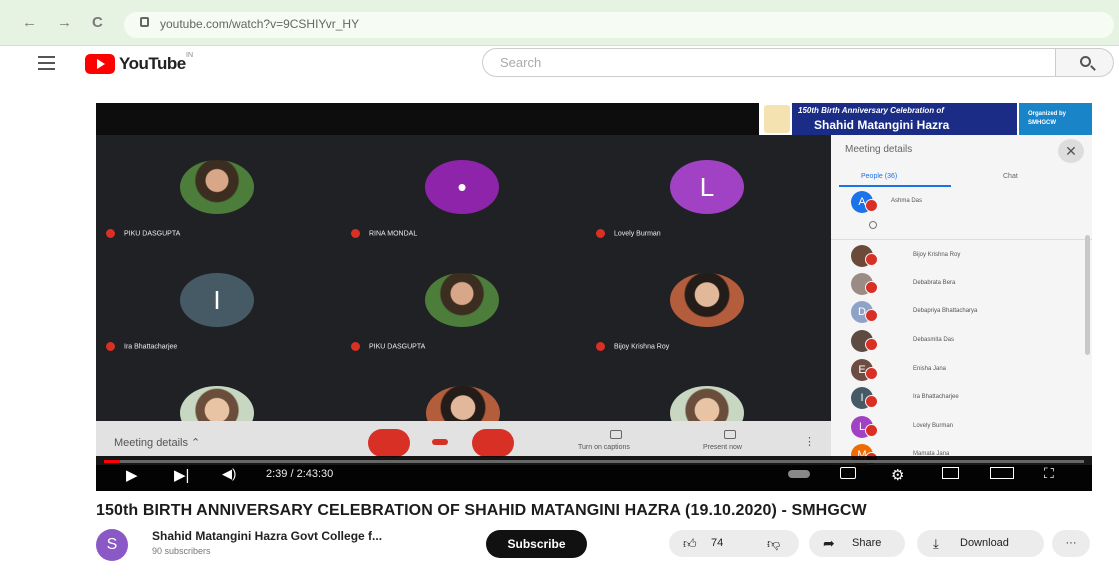 The height and width of the screenshot is (582, 1119). What do you see at coordinates (829, 543) in the screenshot?
I see `share-icon: ➦` at bounding box center [829, 543].